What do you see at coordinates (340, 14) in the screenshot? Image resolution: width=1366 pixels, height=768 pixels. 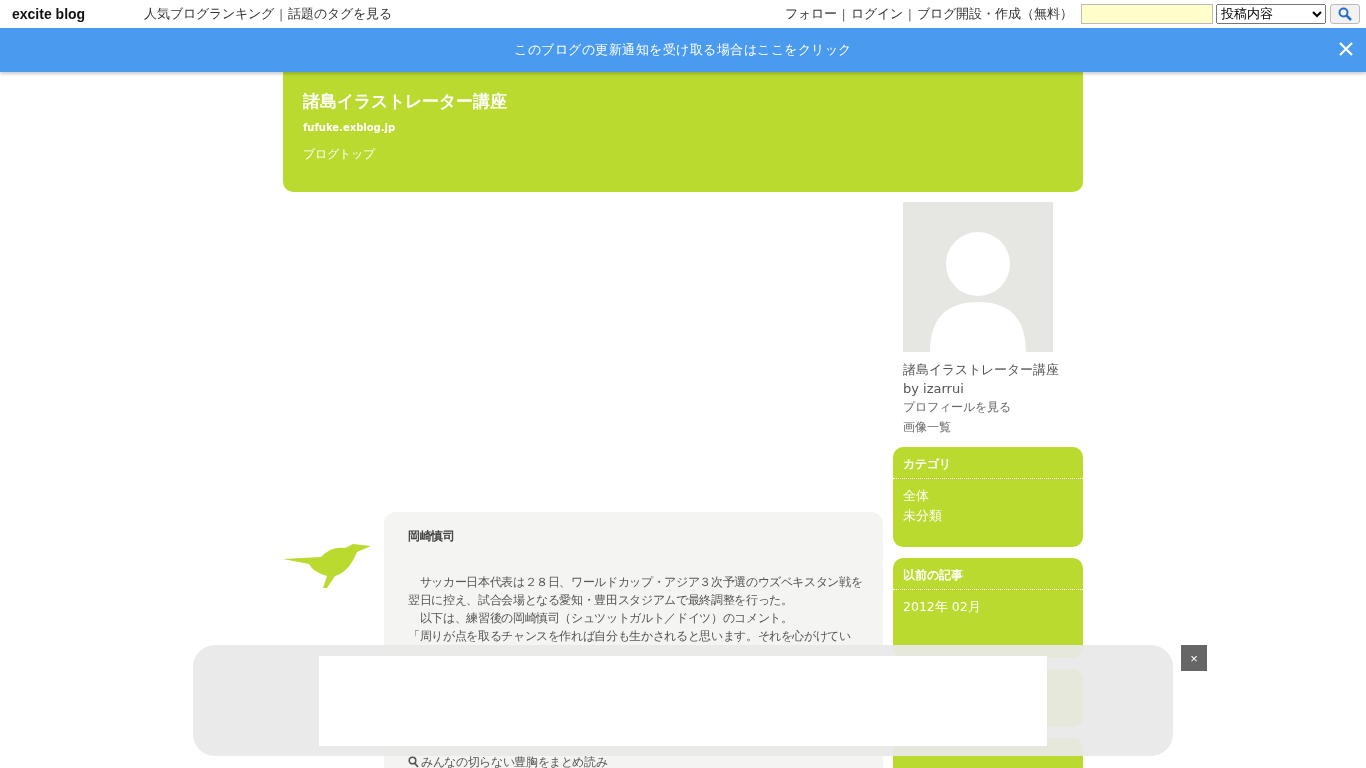 I see `nav-link: 話題のタグを見る` at bounding box center [340, 14].